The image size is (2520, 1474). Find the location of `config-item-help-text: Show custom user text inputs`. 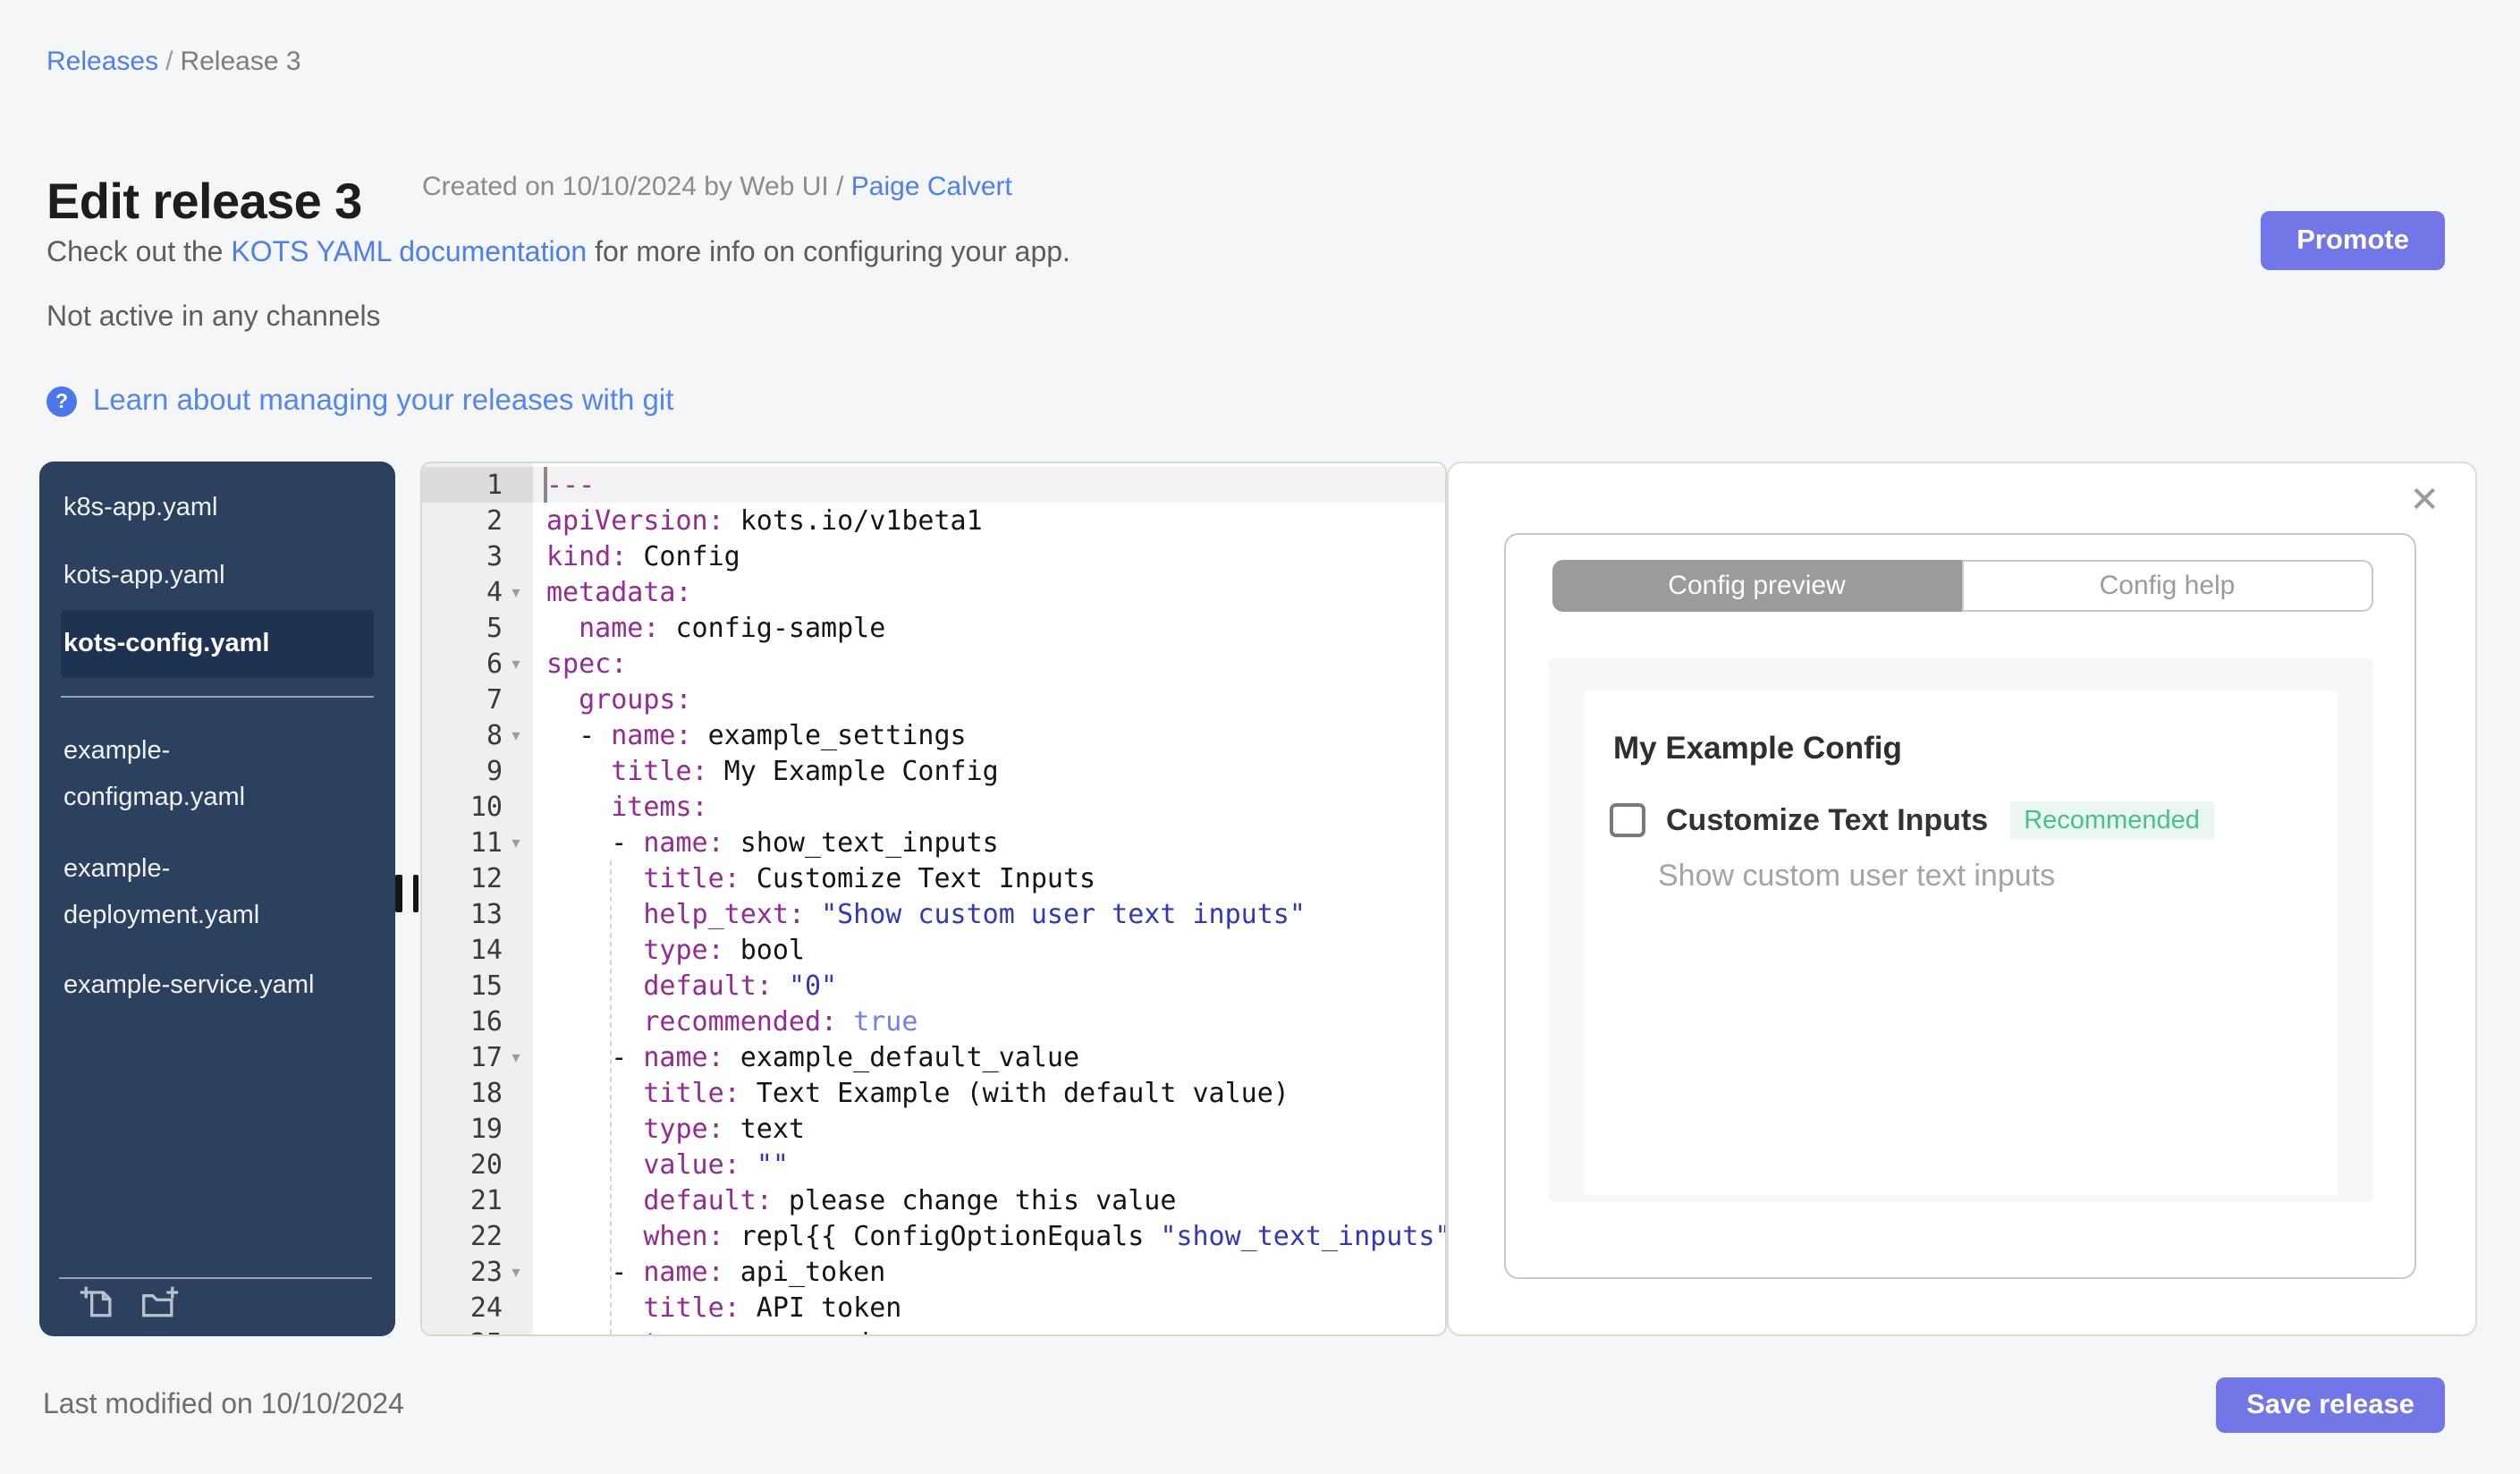

config-item-help-text: Show custom user text inputs is located at coordinates (1857, 876).